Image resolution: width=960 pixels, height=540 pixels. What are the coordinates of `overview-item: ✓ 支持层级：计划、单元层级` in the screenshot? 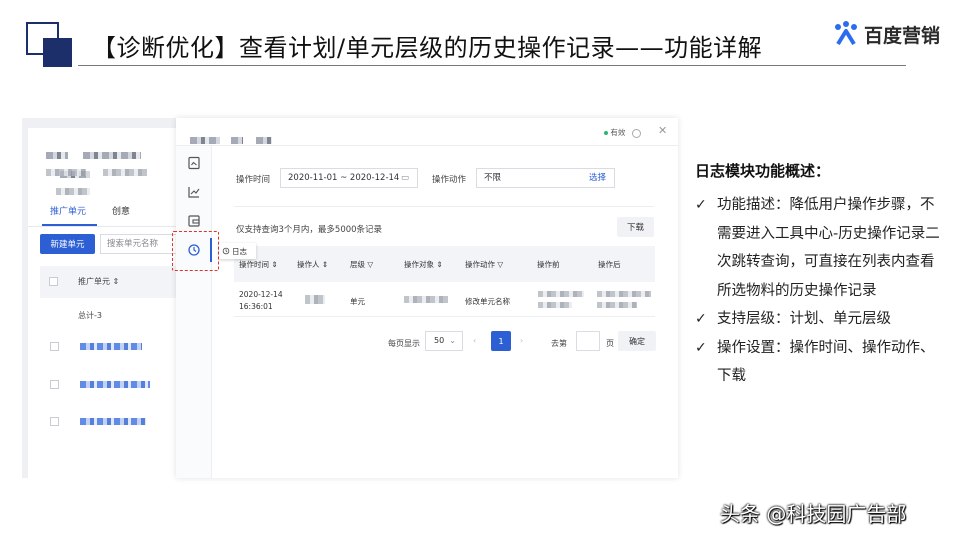 It's located at (817, 319).